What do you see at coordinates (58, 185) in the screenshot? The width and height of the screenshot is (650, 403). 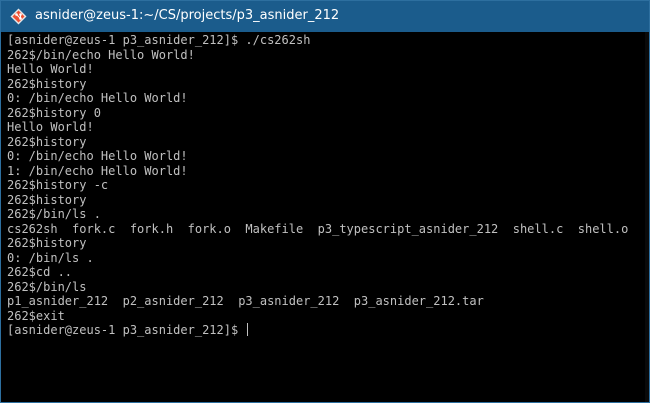 I see `terminal-line-text: 262$history -c` at bounding box center [58, 185].